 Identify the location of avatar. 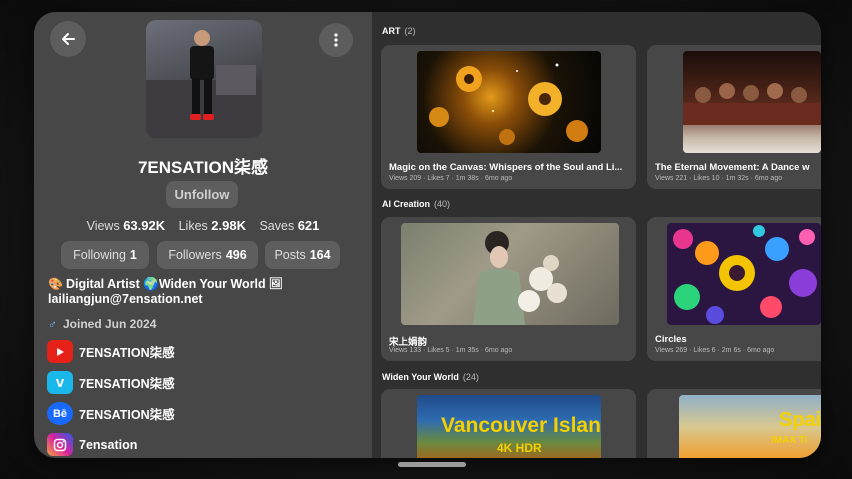
(204, 79).